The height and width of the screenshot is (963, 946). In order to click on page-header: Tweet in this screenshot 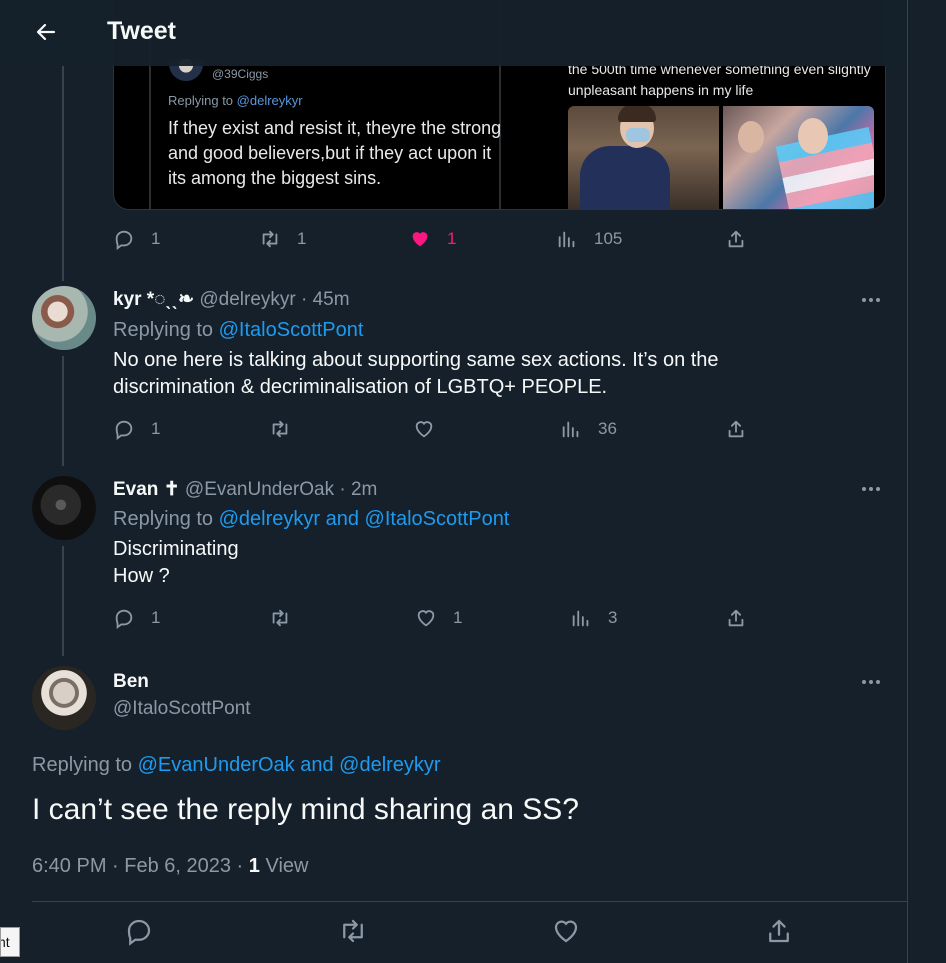, I will do `click(453, 33)`.